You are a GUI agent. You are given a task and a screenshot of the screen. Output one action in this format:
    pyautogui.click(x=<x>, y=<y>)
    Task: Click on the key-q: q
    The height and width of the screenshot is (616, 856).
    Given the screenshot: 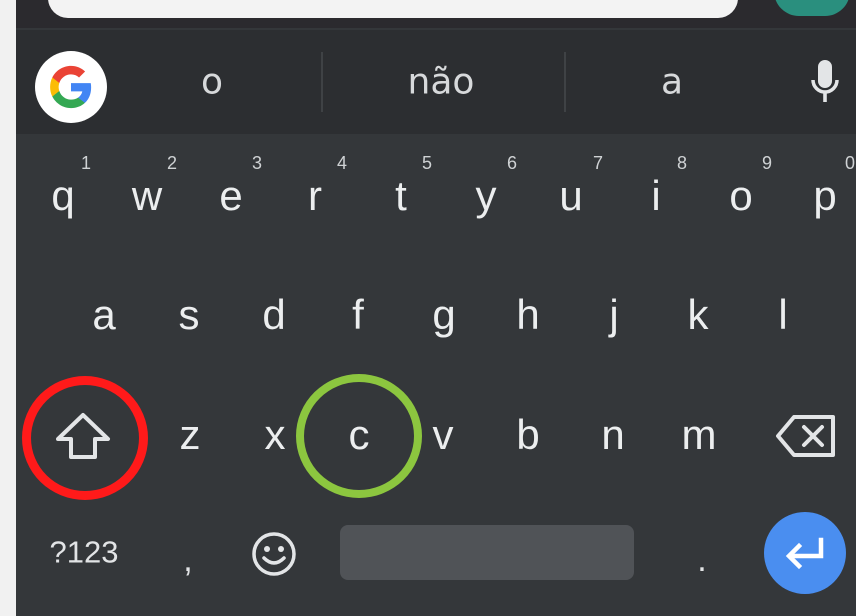 What is the action you would take?
    pyautogui.click(x=62, y=196)
    